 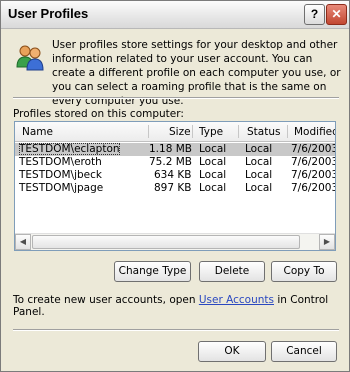 I want to click on profile-name: TESTDOM\jbeck, so click(x=60, y=175).